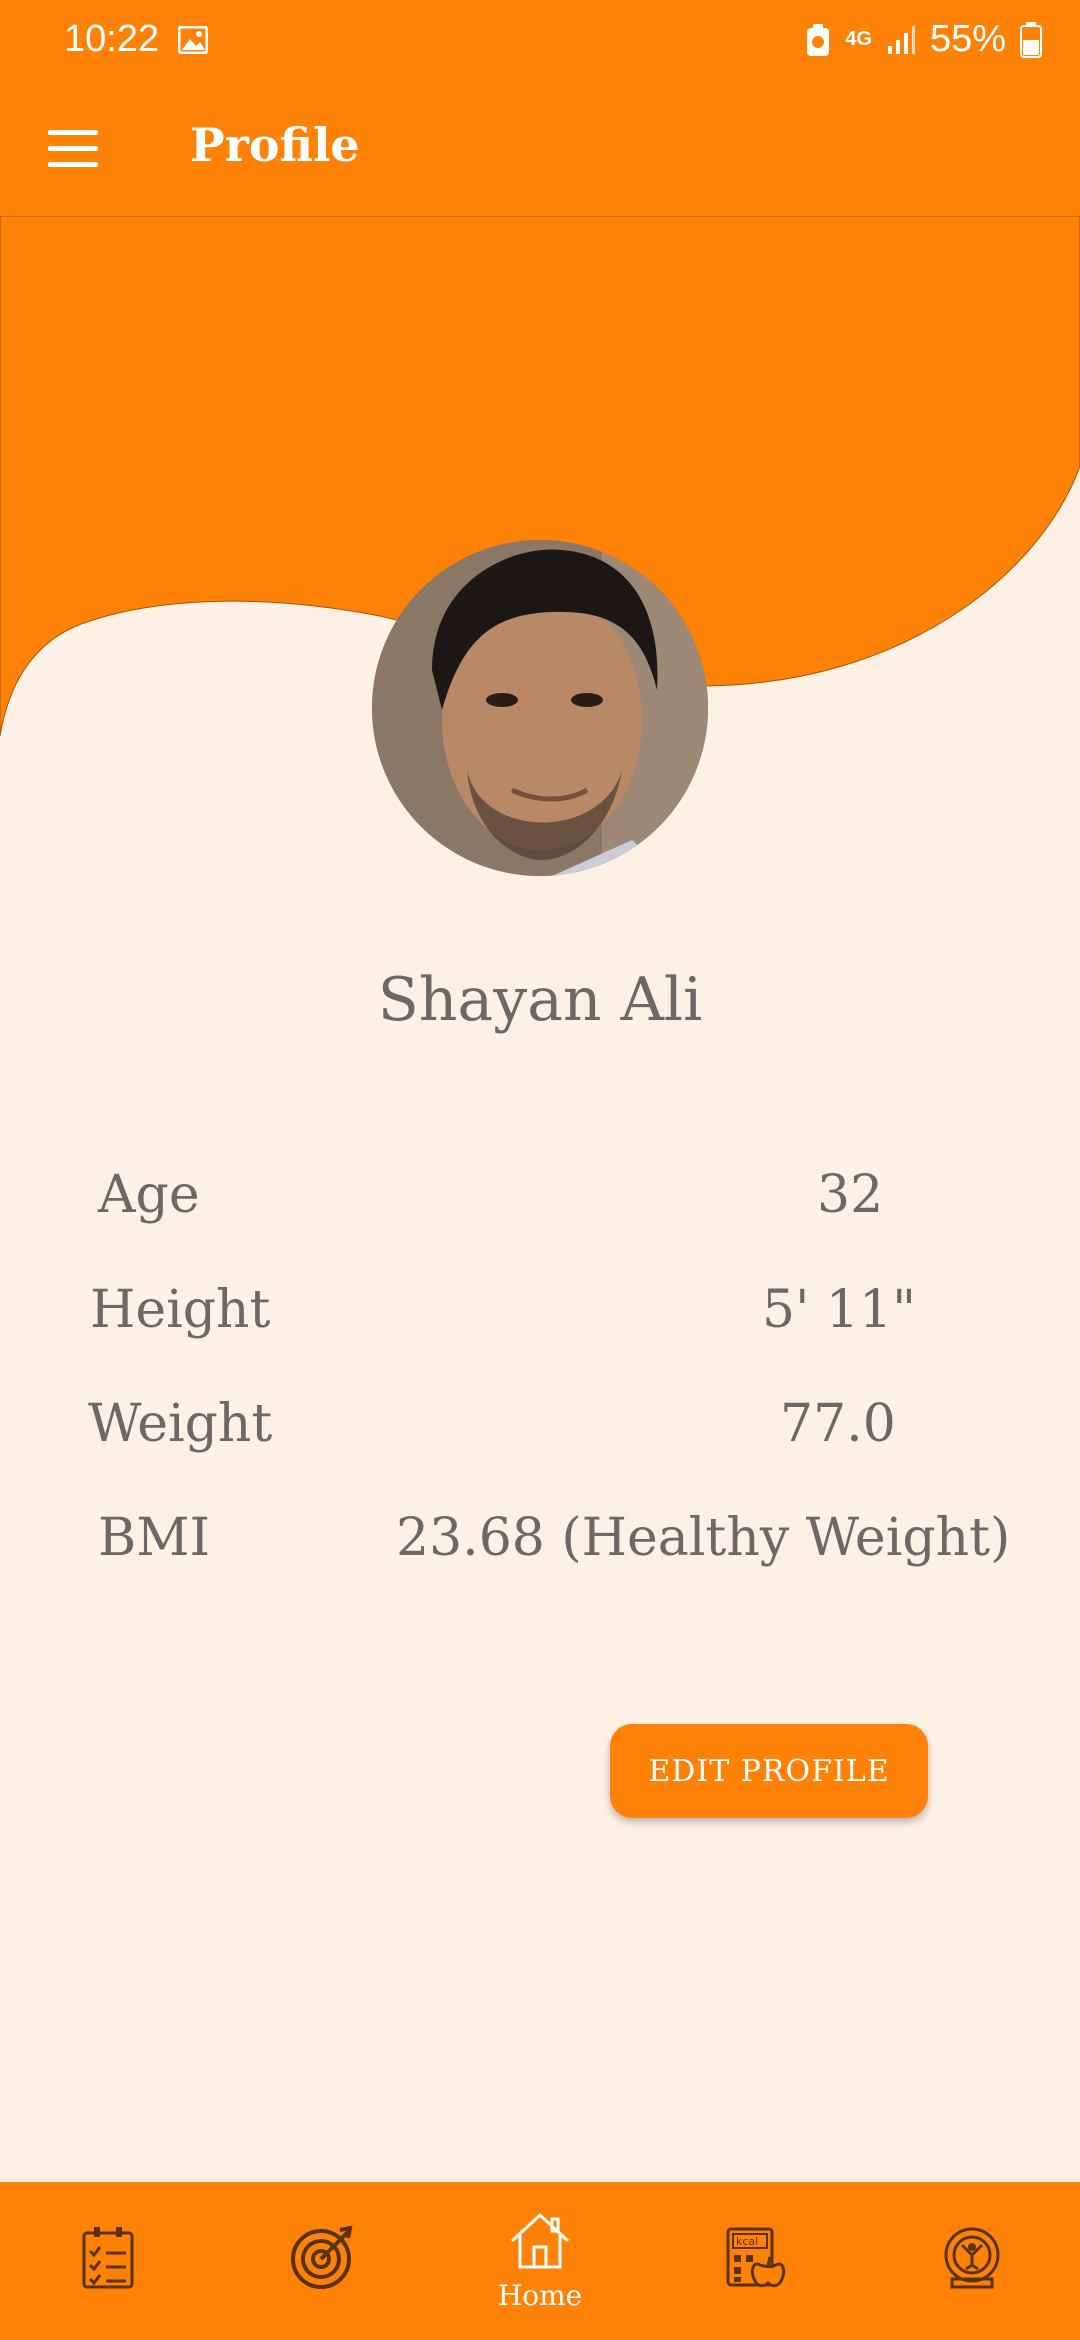 The width and height of the screenshot is (1080, 2340). What do you see at coordinates (838, 1424) in the screenshot?
I see `weight-value: 77.0` at bounding box center [838, 1424].